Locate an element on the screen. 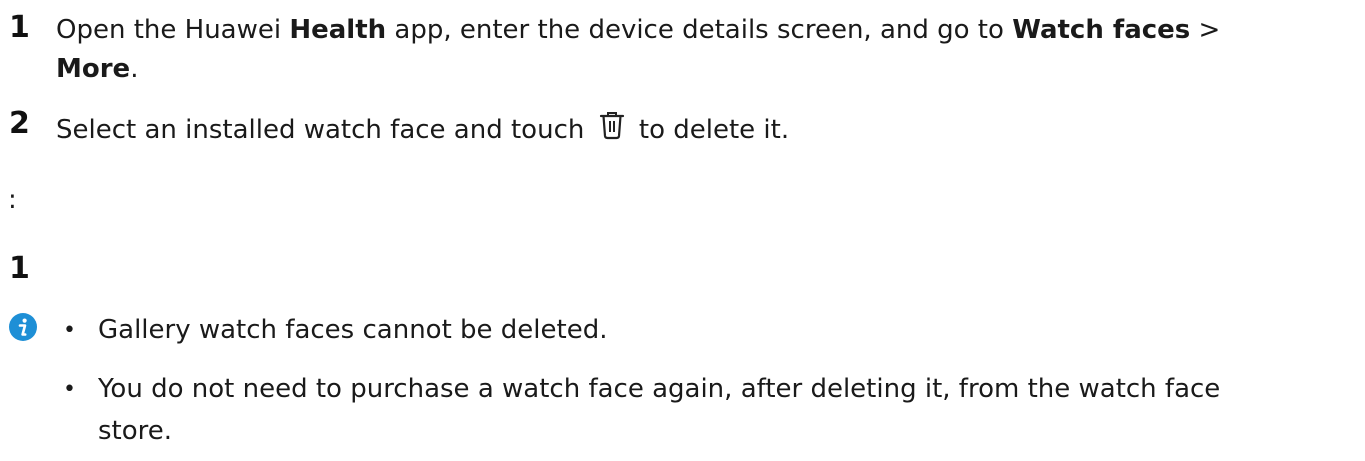  step-2-text-after: to delete it. is located at coordinates (710, 130).